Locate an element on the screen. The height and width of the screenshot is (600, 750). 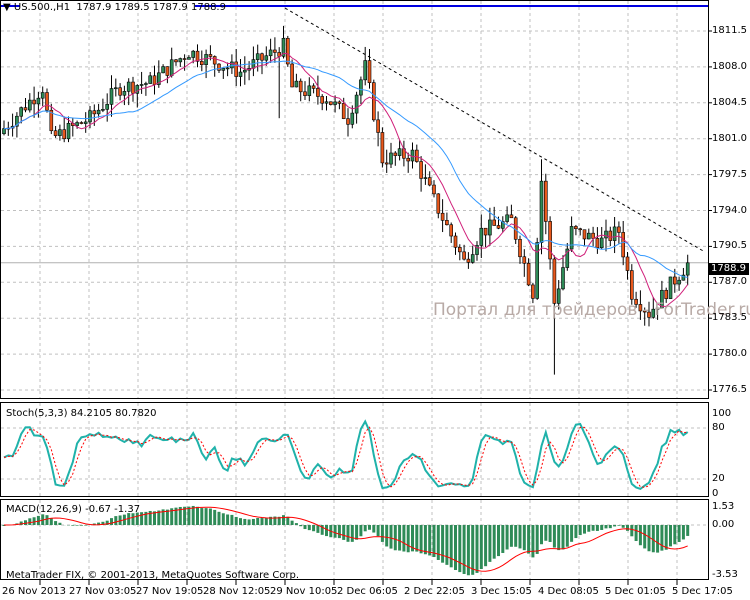
ohlc-open: 1787.9 is located at coordinates (94, 7).